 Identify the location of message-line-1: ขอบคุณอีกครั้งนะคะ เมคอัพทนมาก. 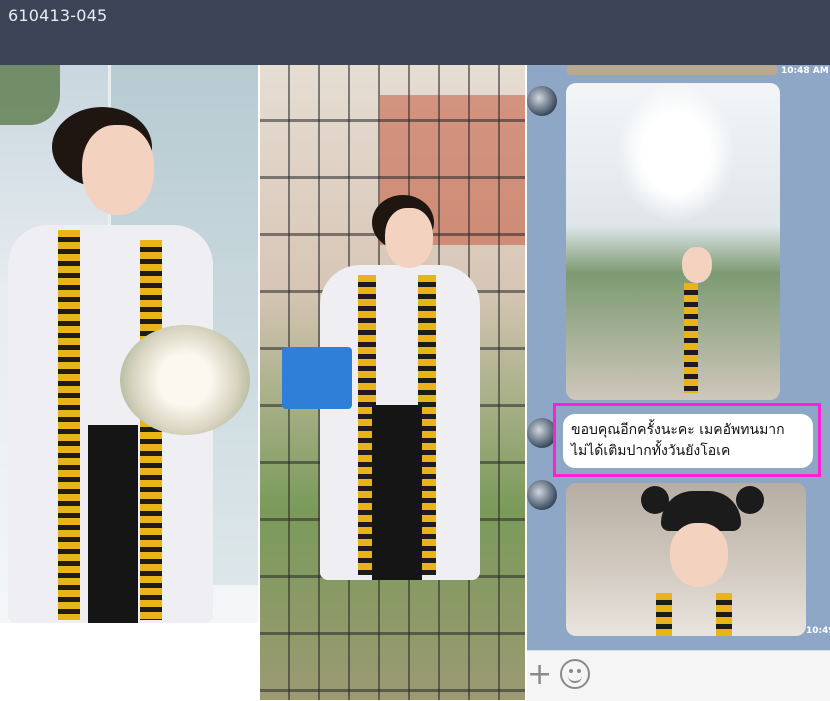
(678, 430).